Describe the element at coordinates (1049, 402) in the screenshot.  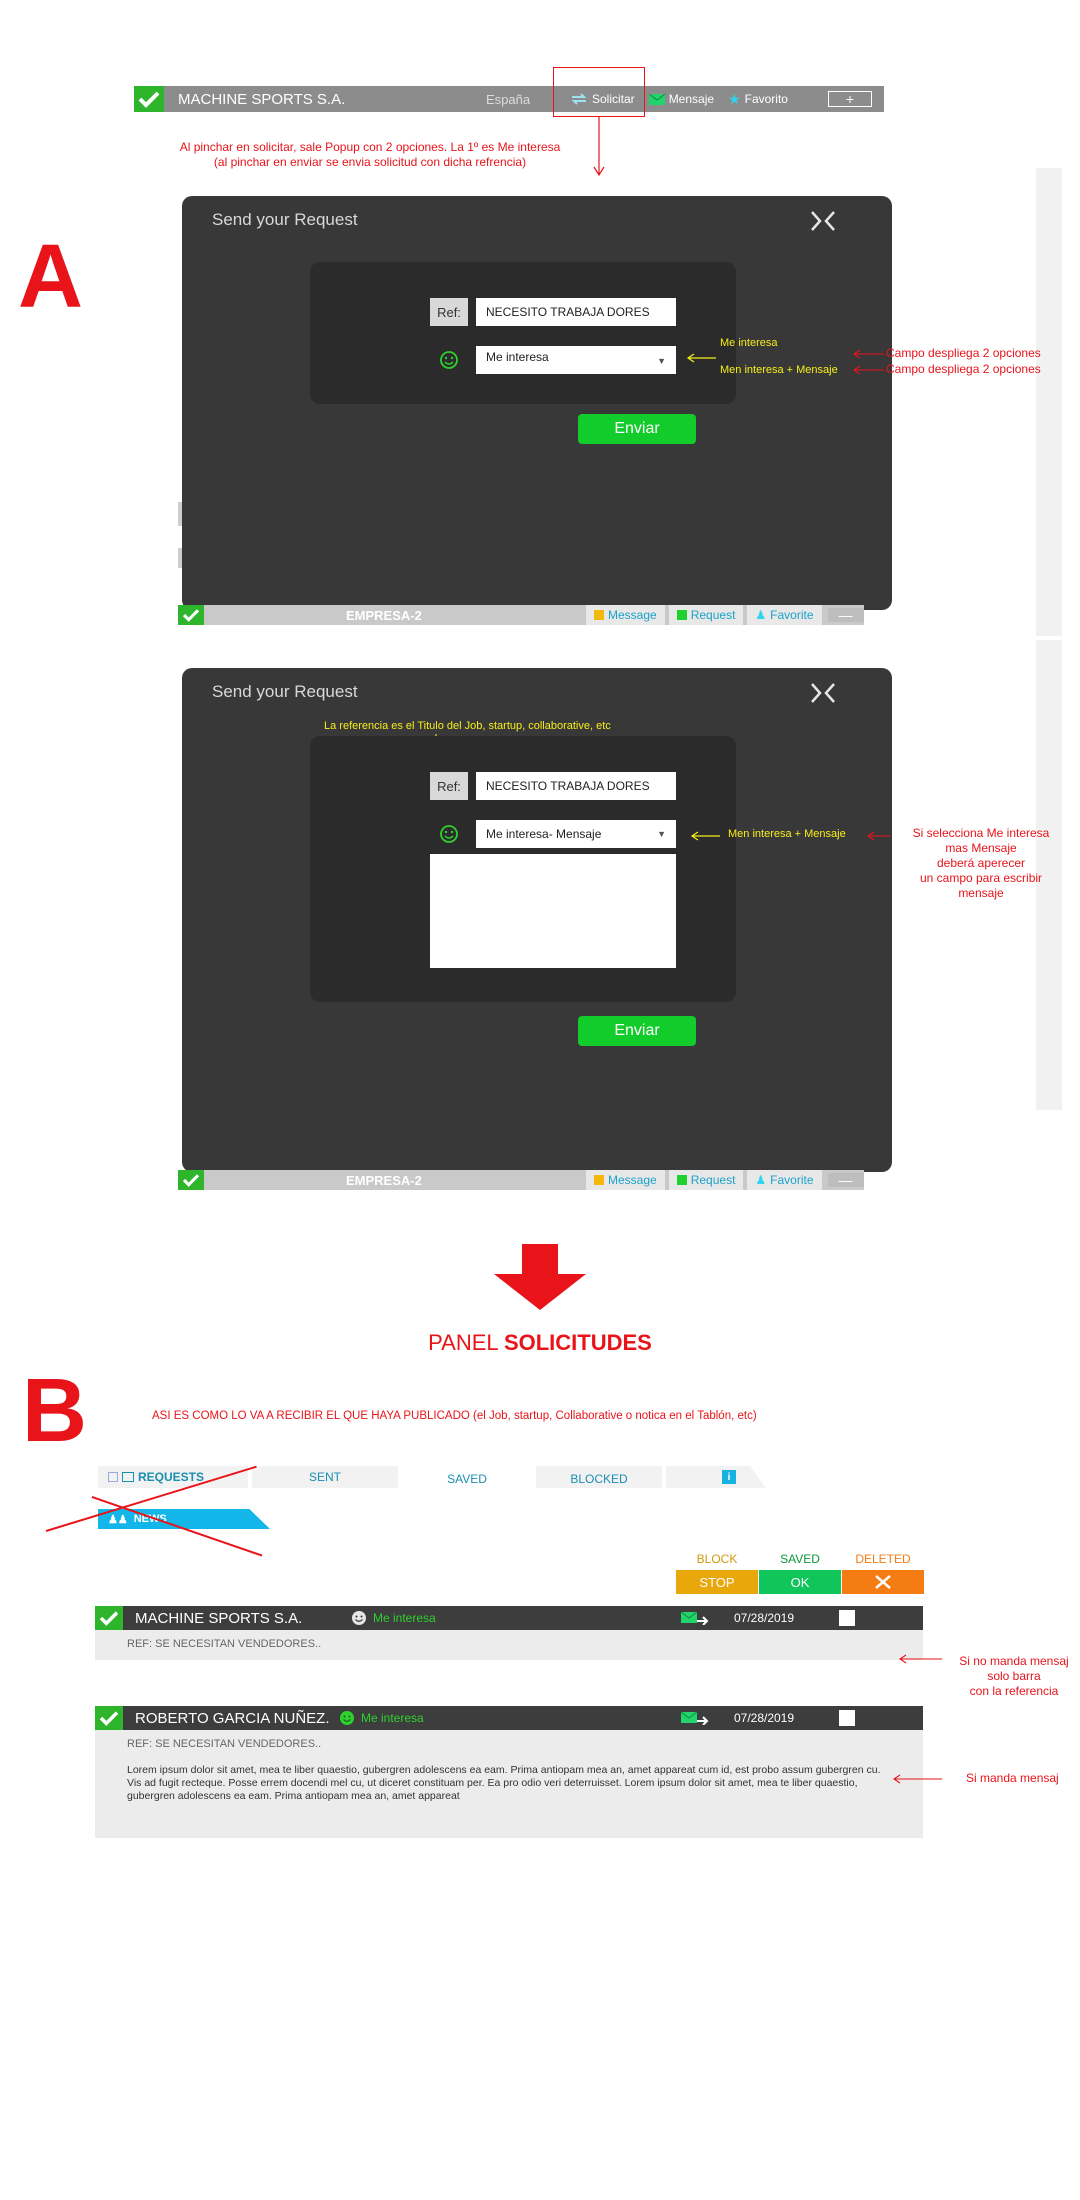
I see `ghost-side-panel` at that location.